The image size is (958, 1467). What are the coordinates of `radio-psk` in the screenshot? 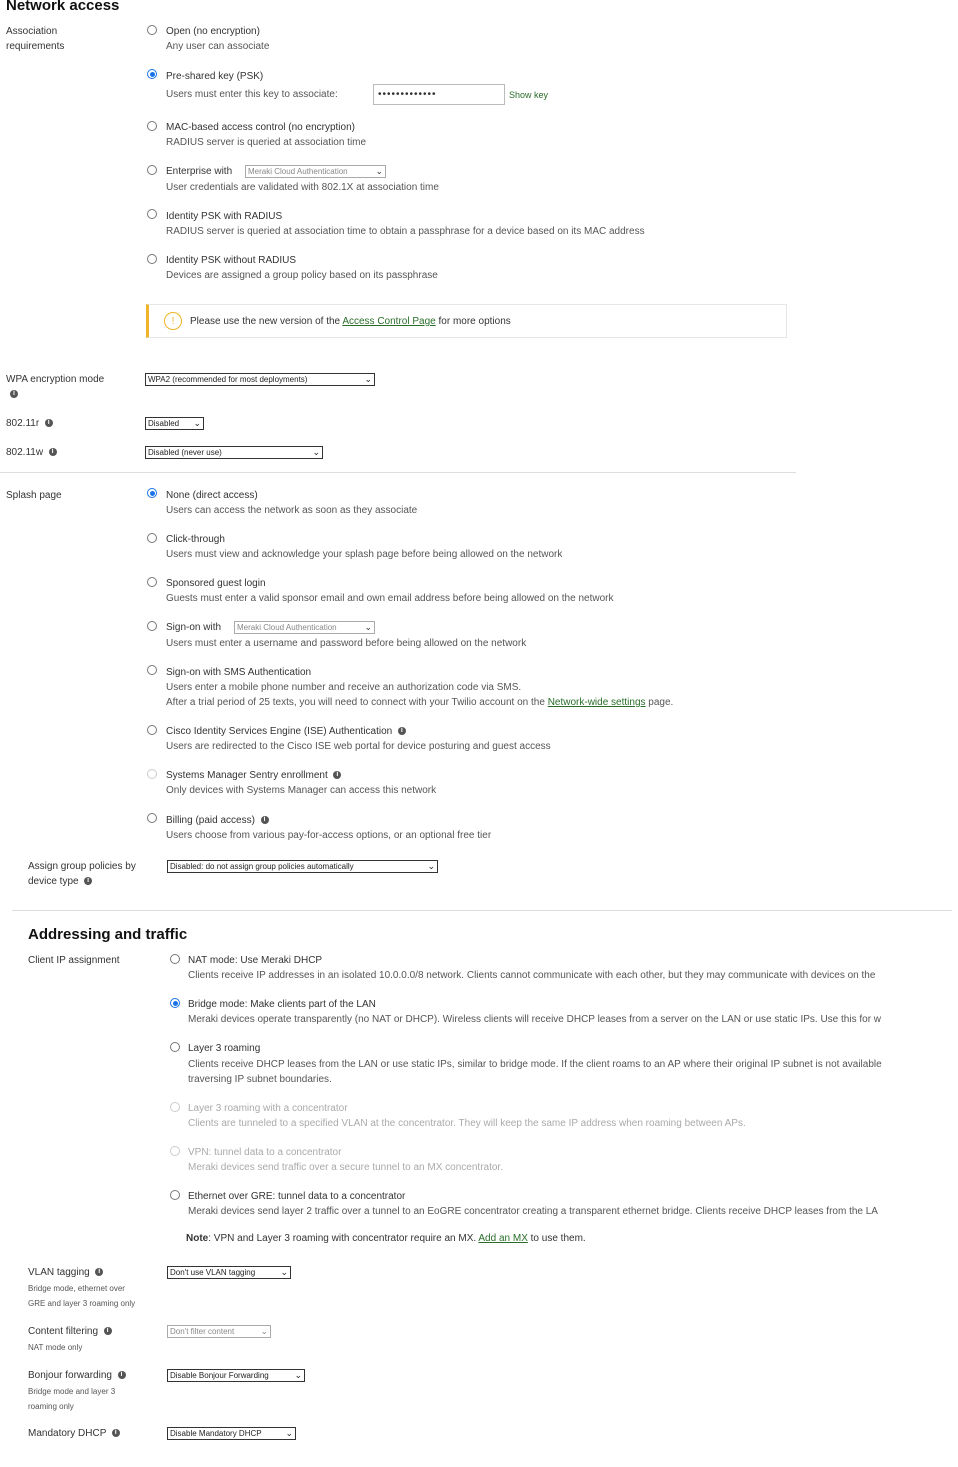 It's located at (152, 74).